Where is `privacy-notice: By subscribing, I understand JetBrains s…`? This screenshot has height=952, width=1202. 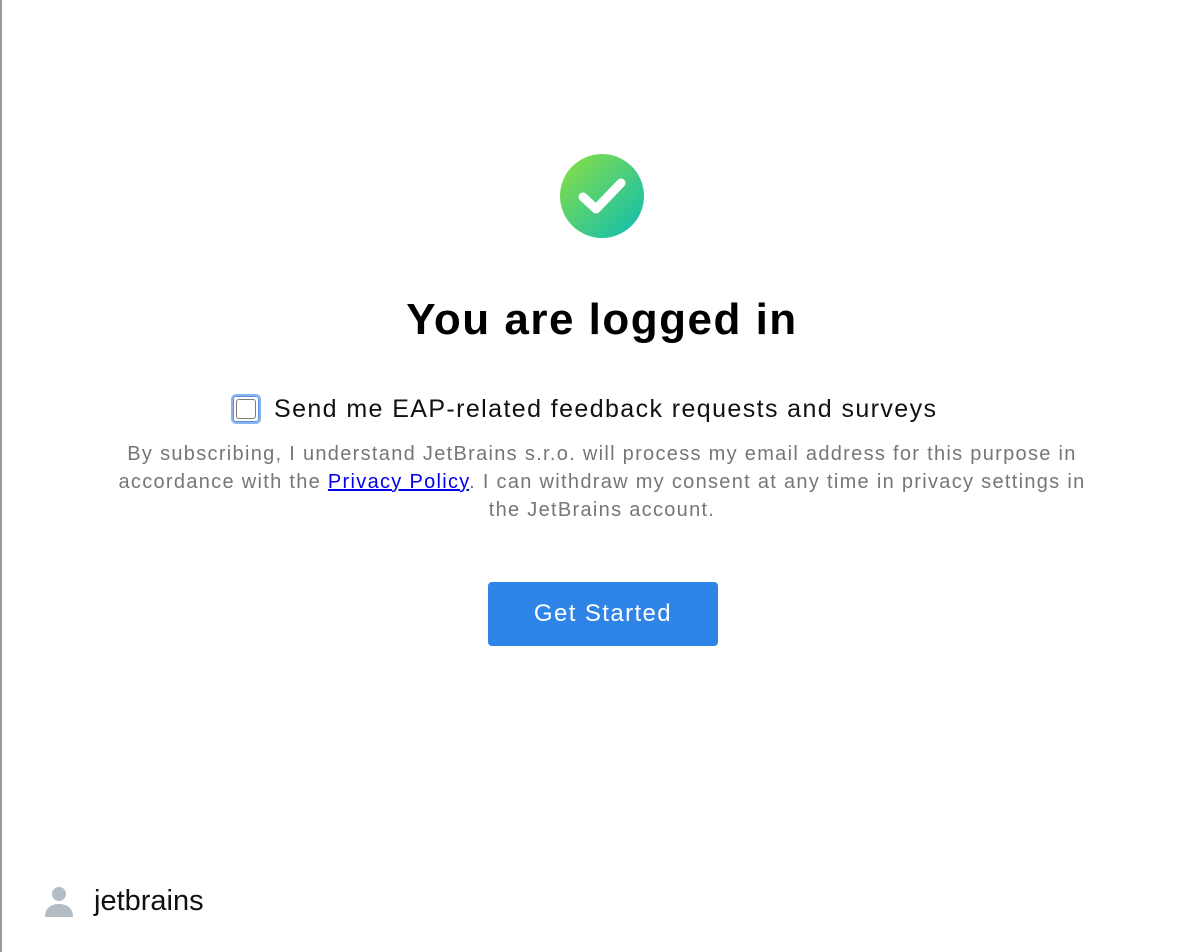
privacy-notice: By subscribing, I understand JetBrains s… is located at coordinates (602, 482).